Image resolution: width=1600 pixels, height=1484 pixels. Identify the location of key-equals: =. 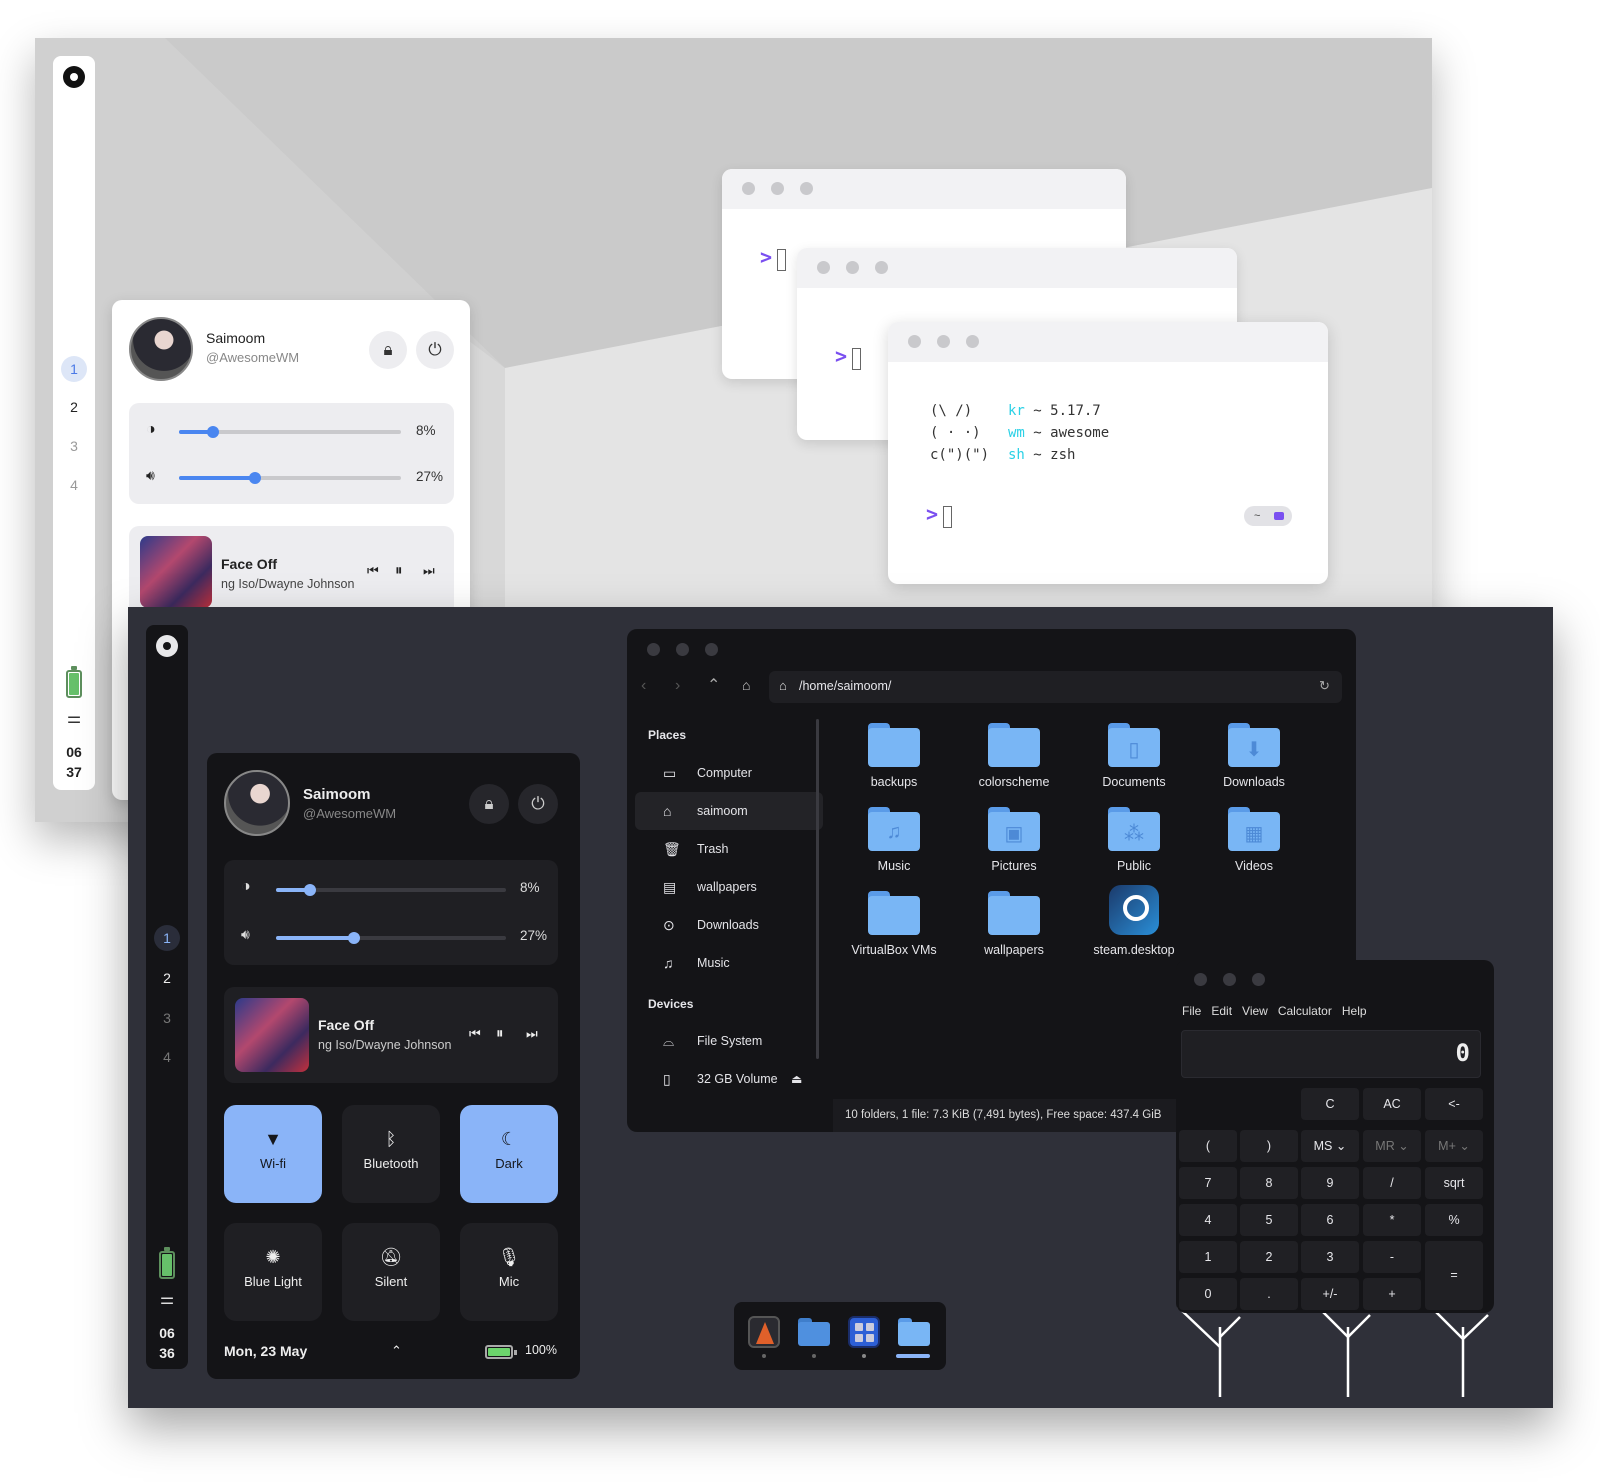
(1454, 1275).